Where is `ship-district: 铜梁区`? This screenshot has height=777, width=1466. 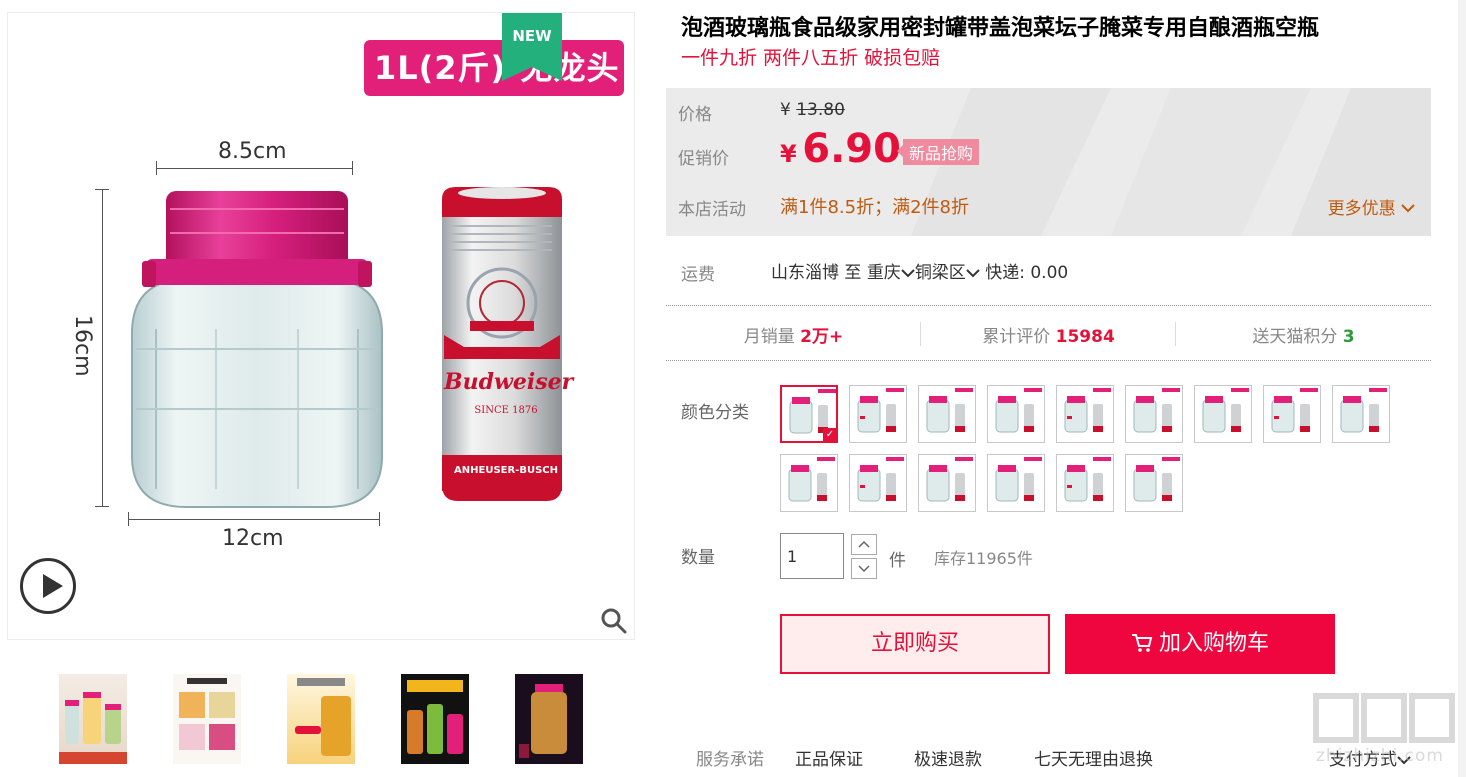 ship-district: 铜梁区 is located at coordinates (940, 273).